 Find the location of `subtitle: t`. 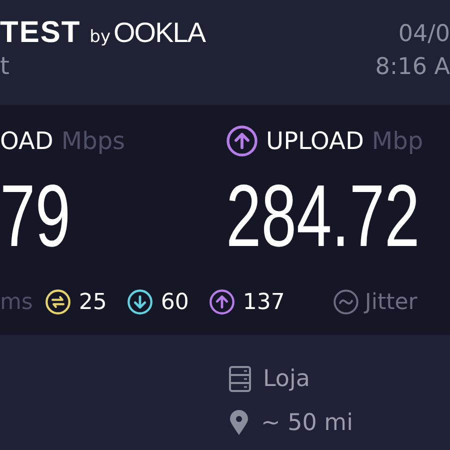

subtitle: t is located at coordinates (5, 66).